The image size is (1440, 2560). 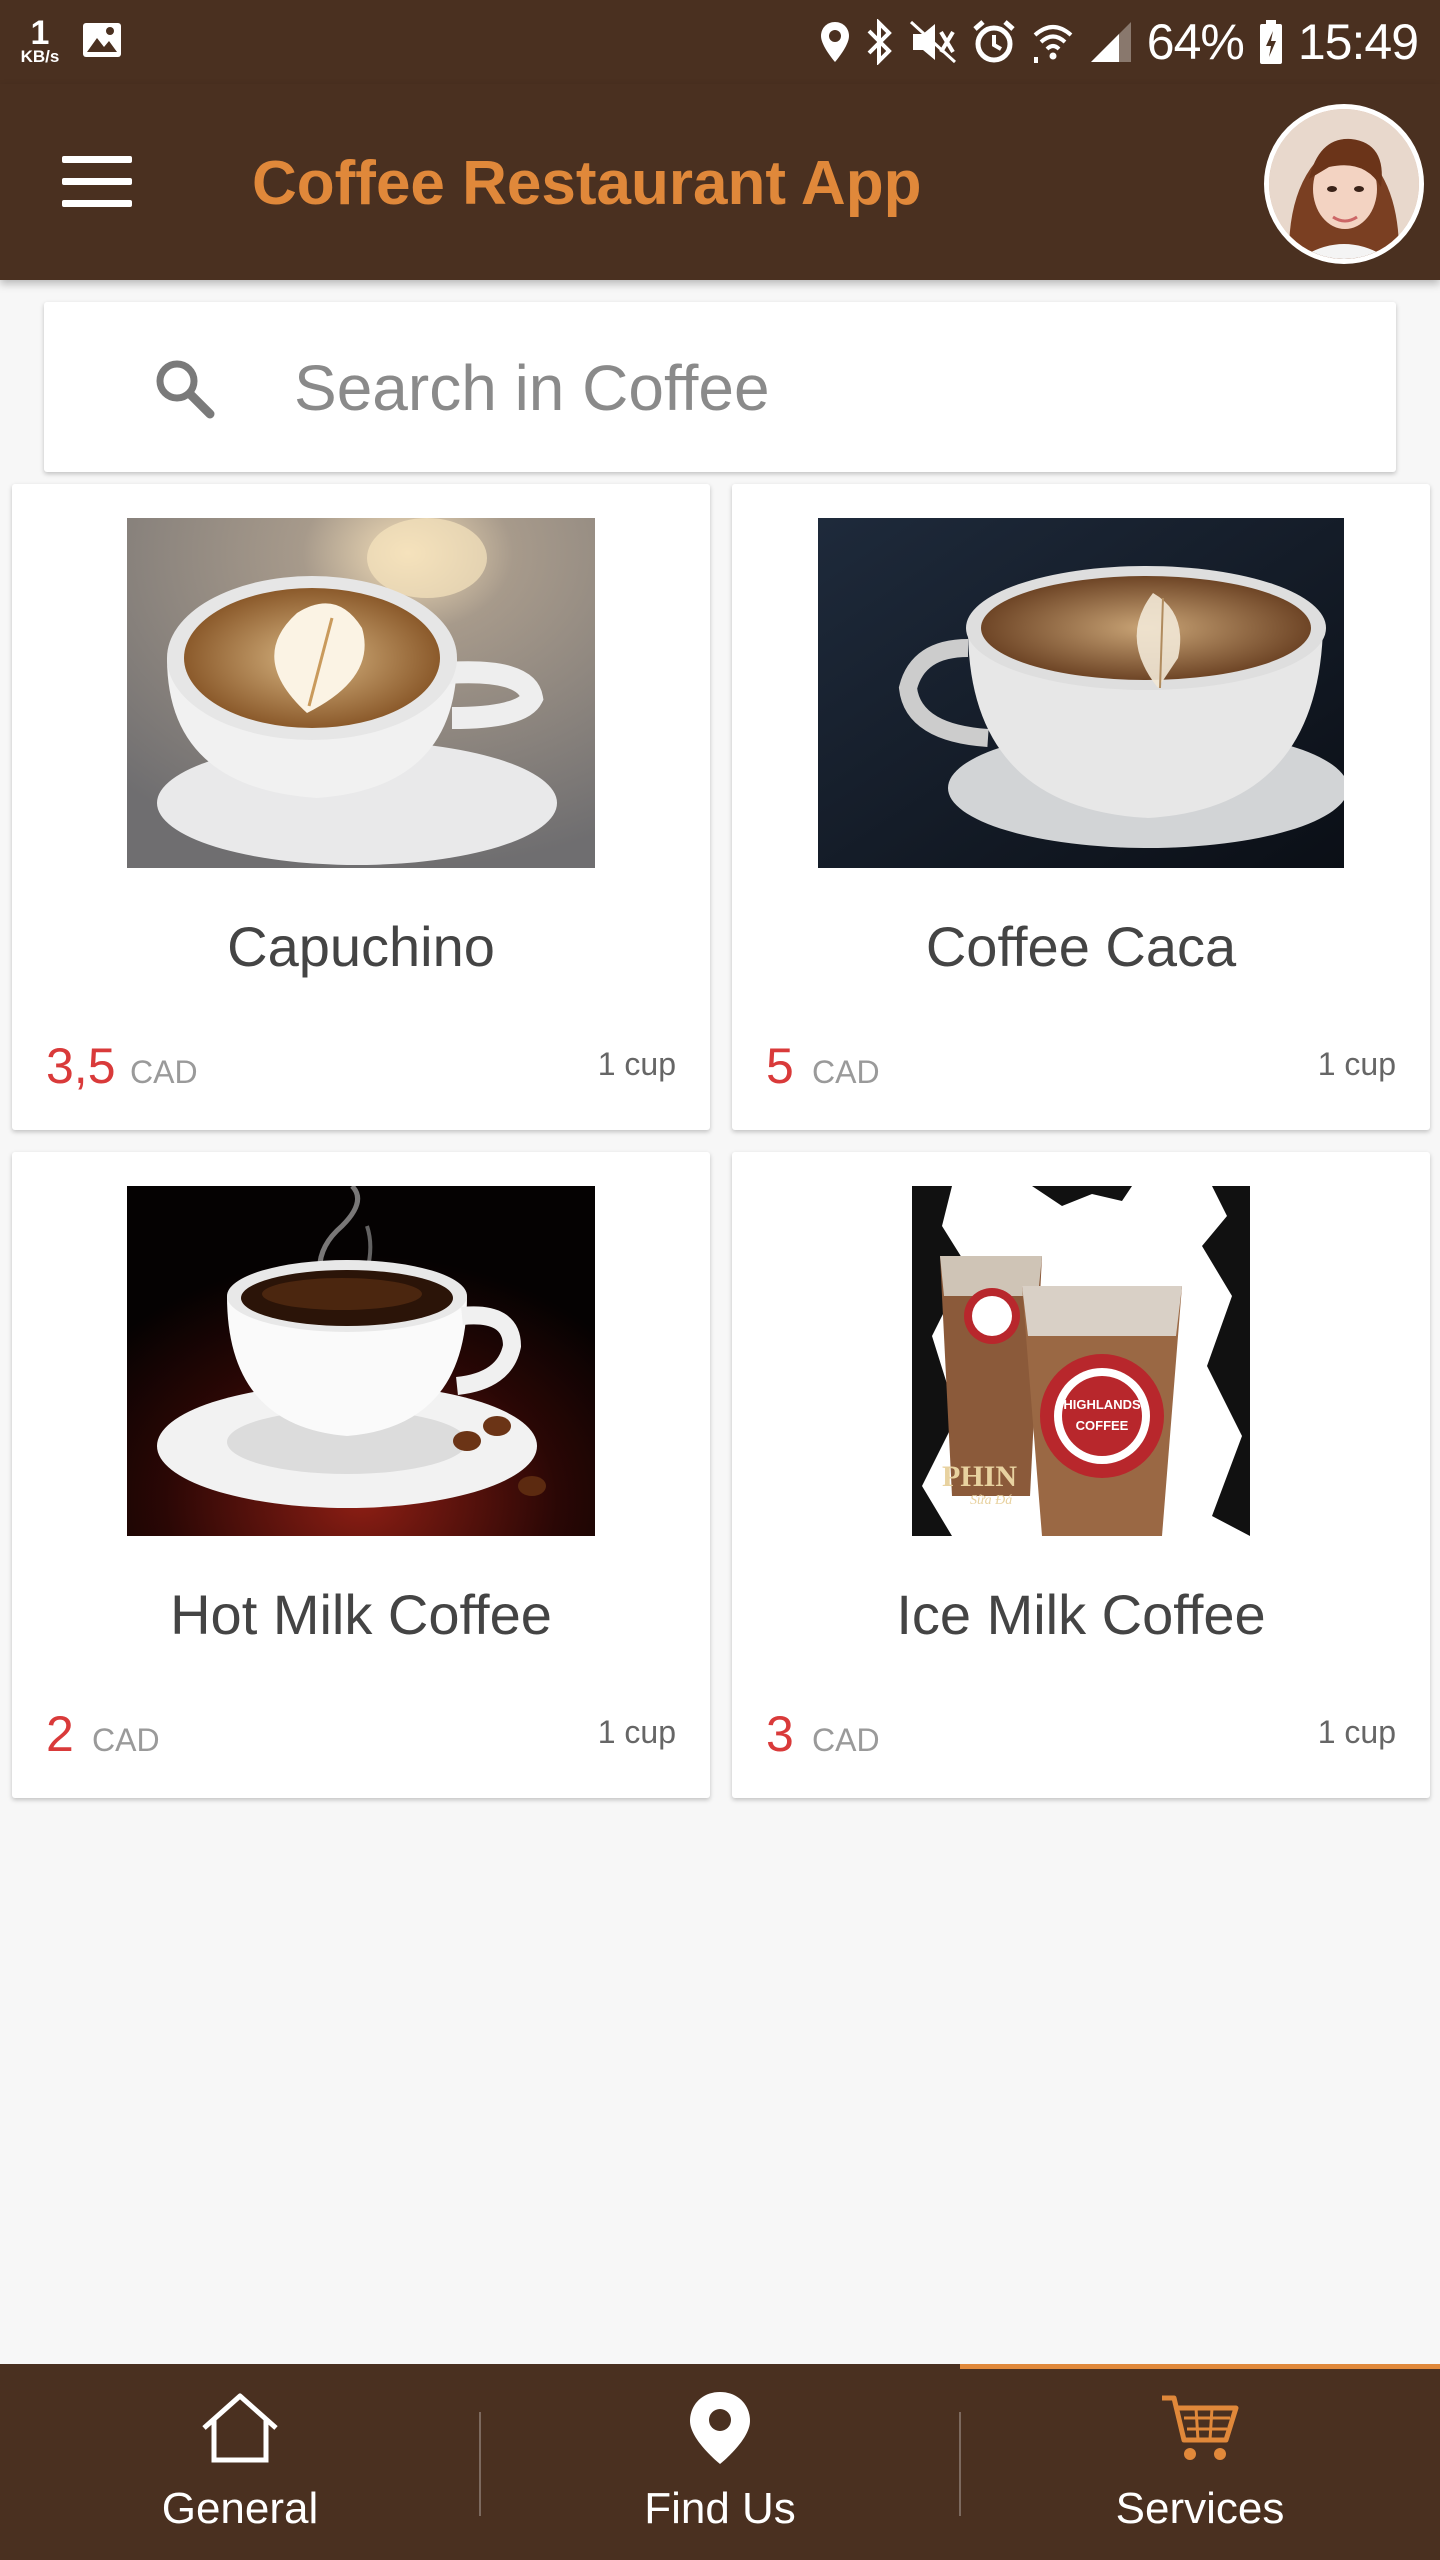 What do you see at coordinates (1270, 42) in the screenshot?
I see `battery-icon` at bounding box center [1270, 42].